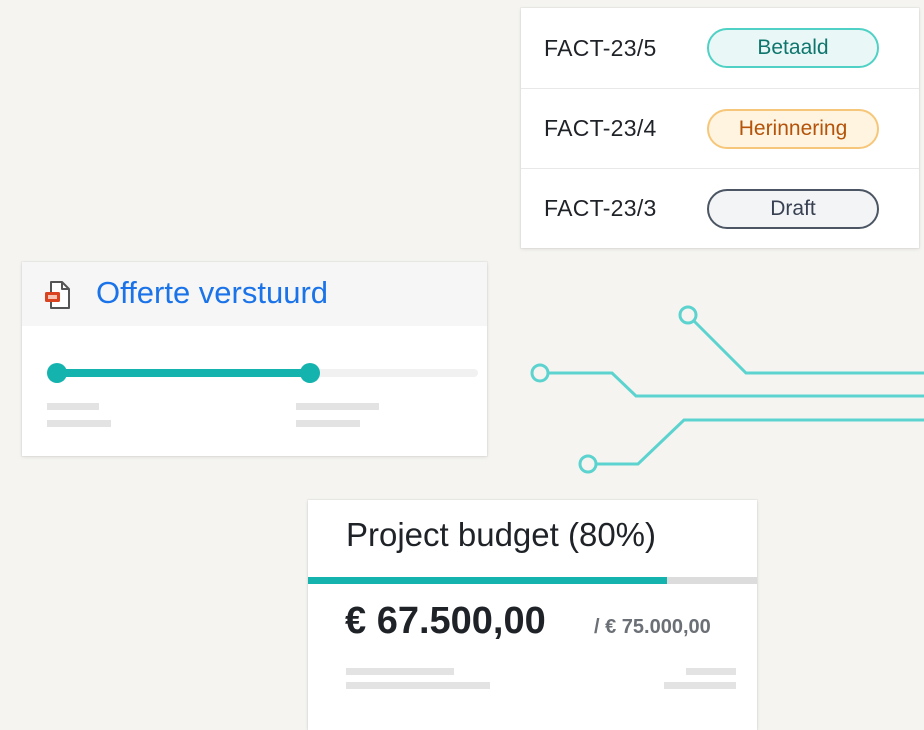  I want to click on budget-title: Project budget (80%), so click(501, 534).